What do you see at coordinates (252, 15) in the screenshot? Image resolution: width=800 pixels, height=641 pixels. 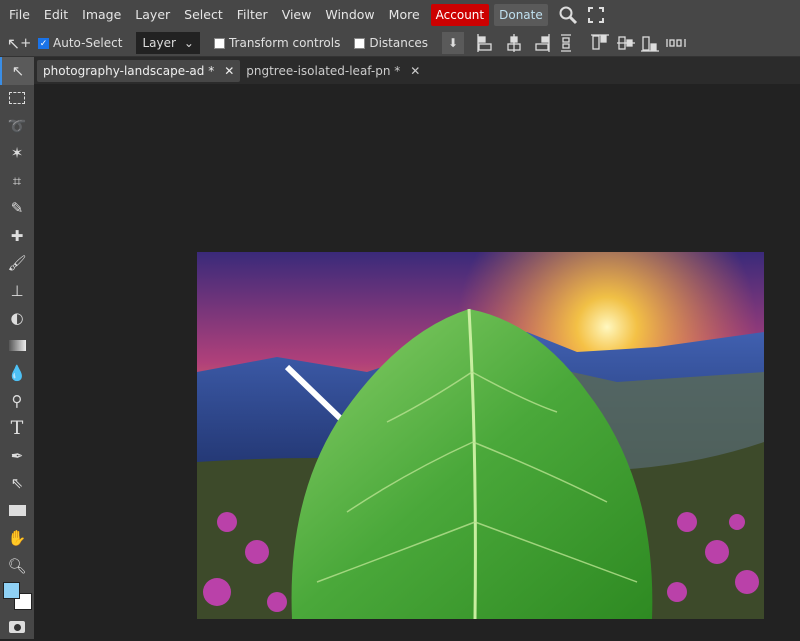 I see `menu-filter: Filter` at bounding box center [252, 15].